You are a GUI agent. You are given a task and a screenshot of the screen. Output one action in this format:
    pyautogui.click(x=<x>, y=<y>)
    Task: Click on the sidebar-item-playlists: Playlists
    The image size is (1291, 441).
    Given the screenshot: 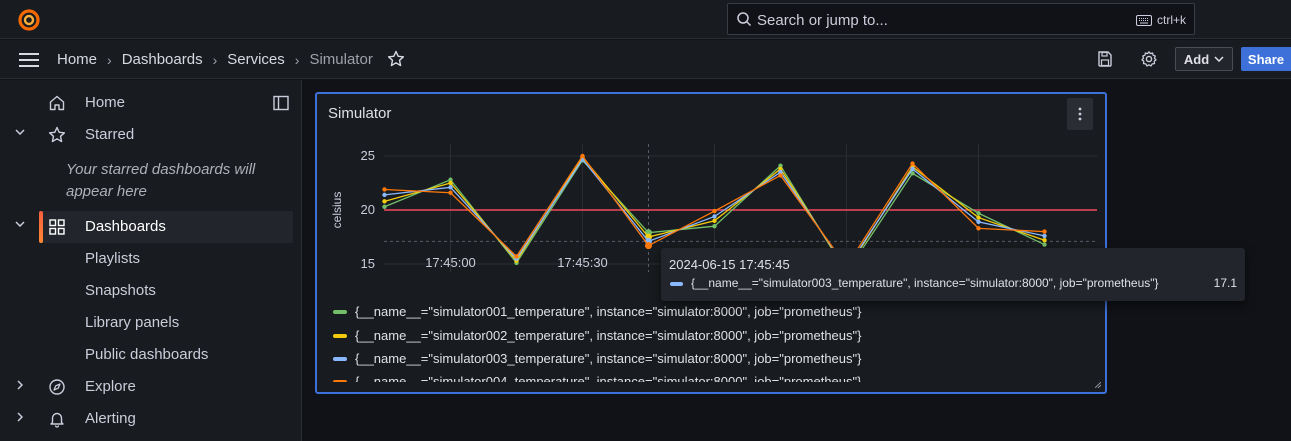 What is the action you would take?
    pyautogui.click(x=151, y=259)
    